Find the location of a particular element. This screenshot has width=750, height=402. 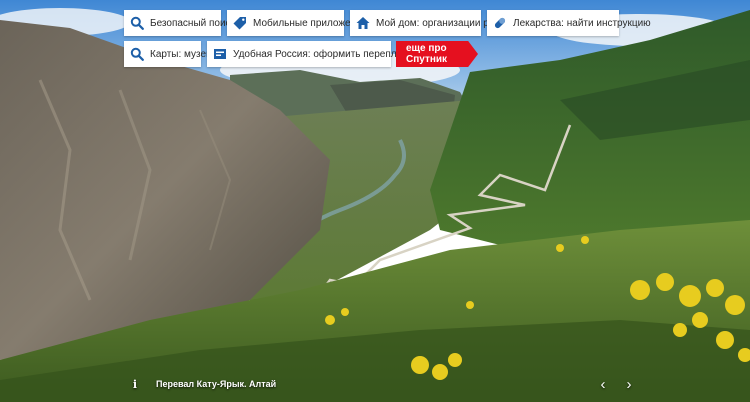

chevron-left-icon: ‹ is located at coordinates (603, 384).